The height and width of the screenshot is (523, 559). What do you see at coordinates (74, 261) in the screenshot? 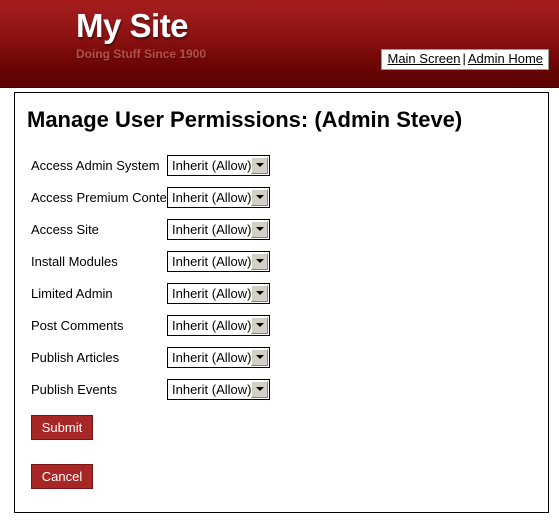
I see `permission-label-install-modules: Install Modules` at bounding box center [74, 261].